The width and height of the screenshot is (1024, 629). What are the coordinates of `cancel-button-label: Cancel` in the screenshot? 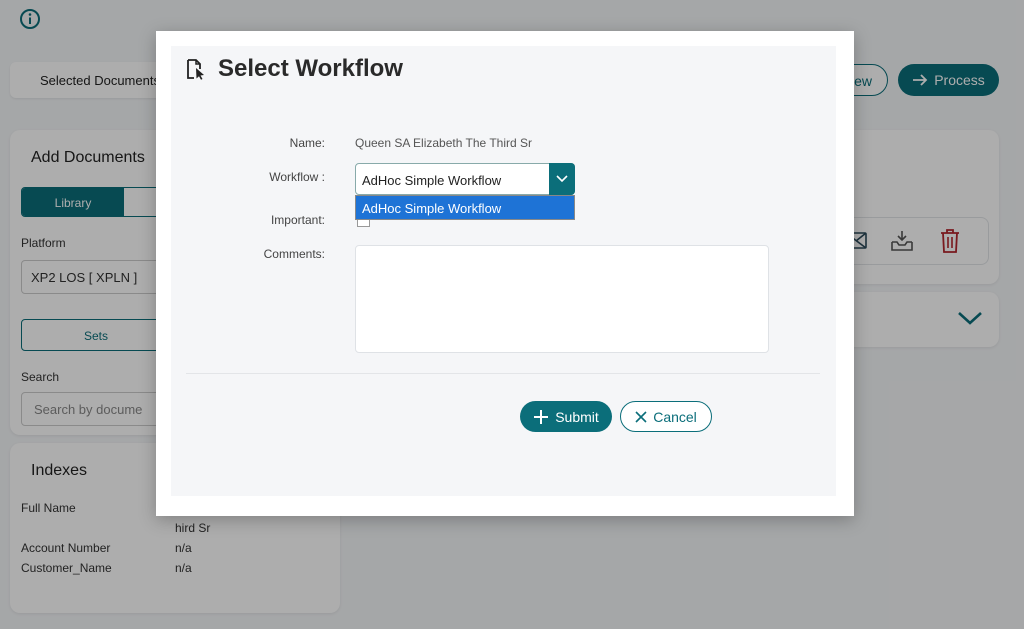 It's located at (675, 416).